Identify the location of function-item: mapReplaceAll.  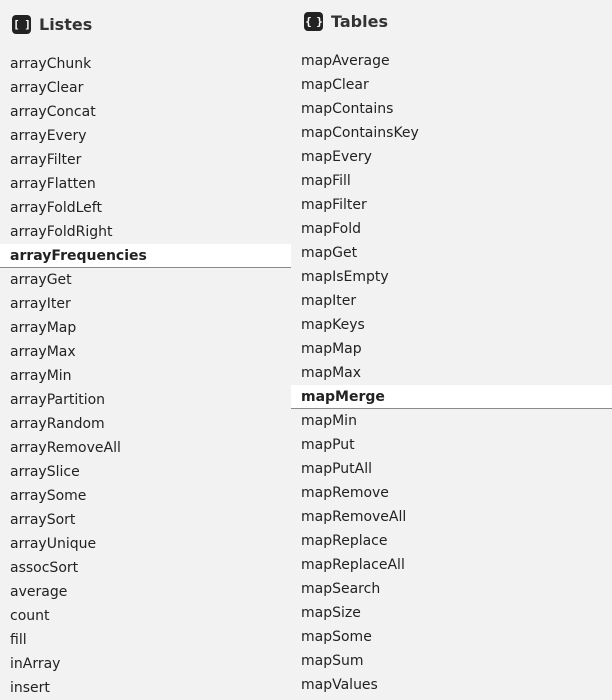
(451, 565).